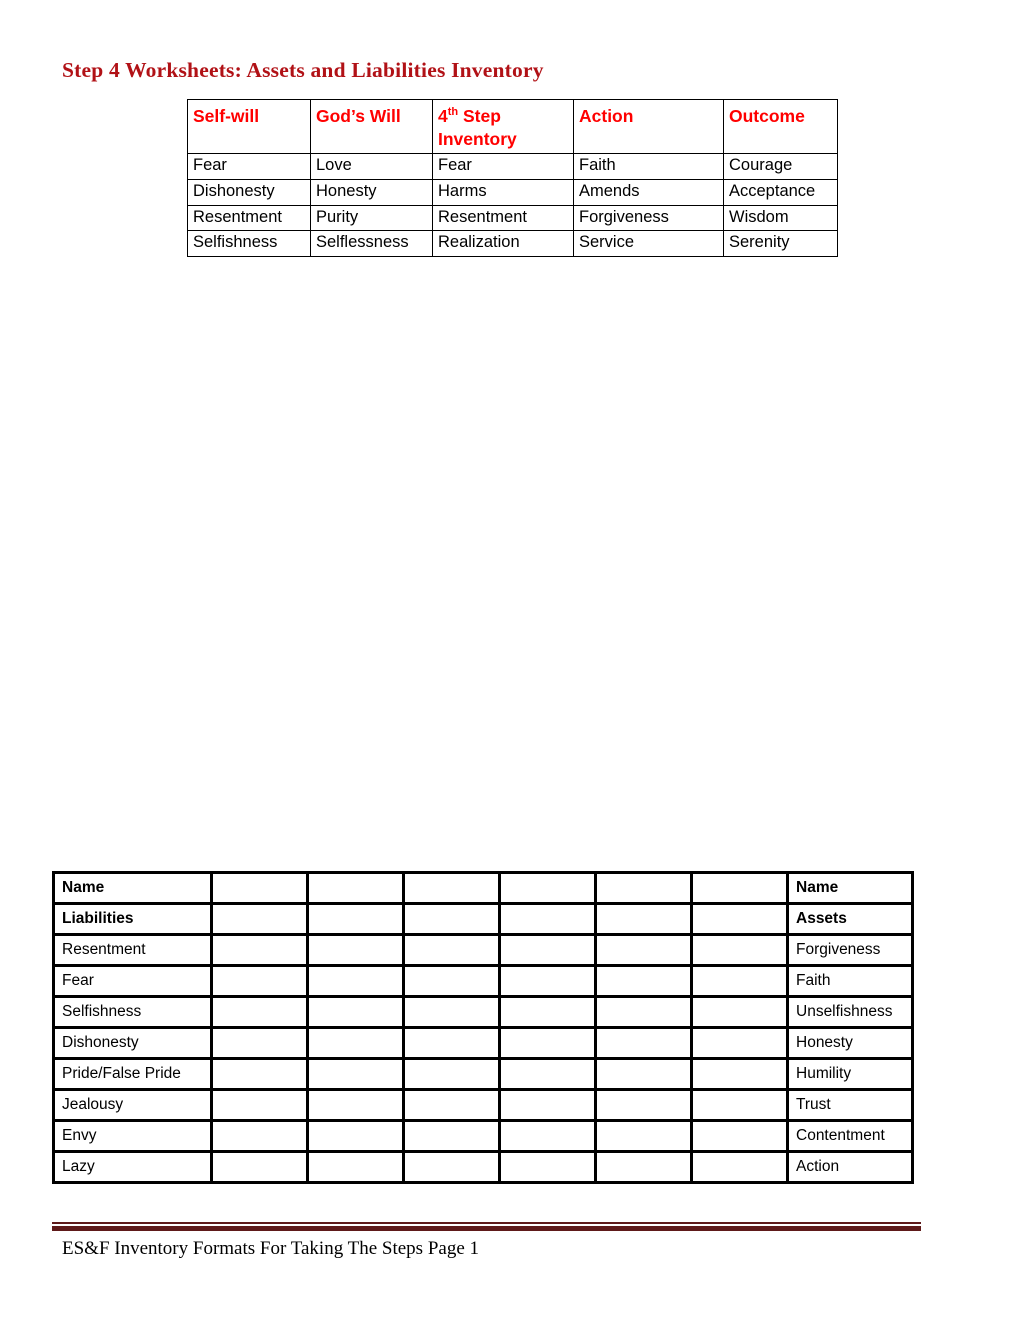  Describe the element at coordinates (443, 116) in the screenshot. I see `fourth-step-number: 4` at that location.